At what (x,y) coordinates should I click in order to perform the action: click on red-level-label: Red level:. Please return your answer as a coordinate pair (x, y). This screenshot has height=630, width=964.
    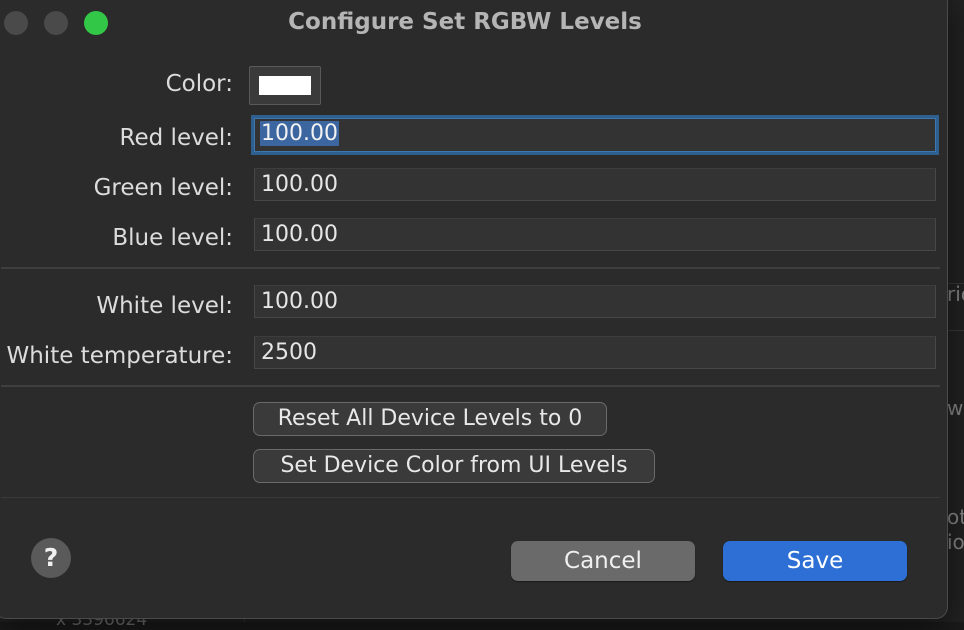
    Looking at the image, I should click on (176, 138).